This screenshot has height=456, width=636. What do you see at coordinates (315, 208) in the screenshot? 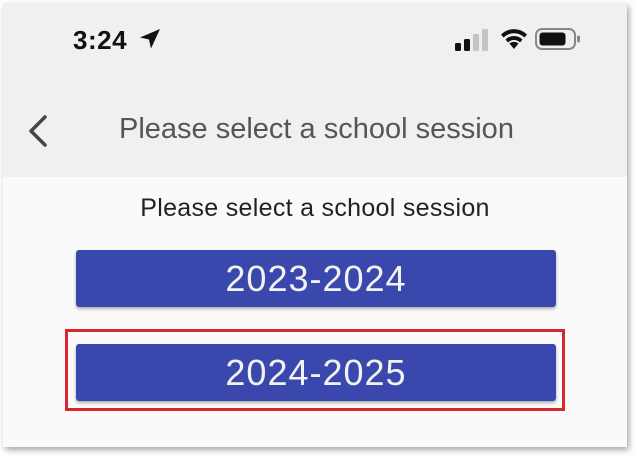
I see `session-prompt: Please select a school session` at bounding box center [315, 208].